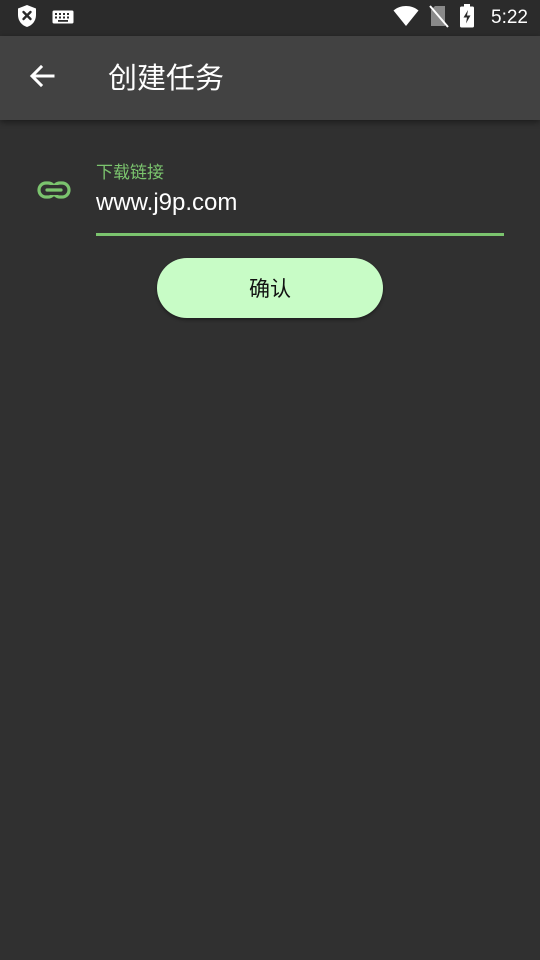  I want to click on download-link-input, so click(300, 203).